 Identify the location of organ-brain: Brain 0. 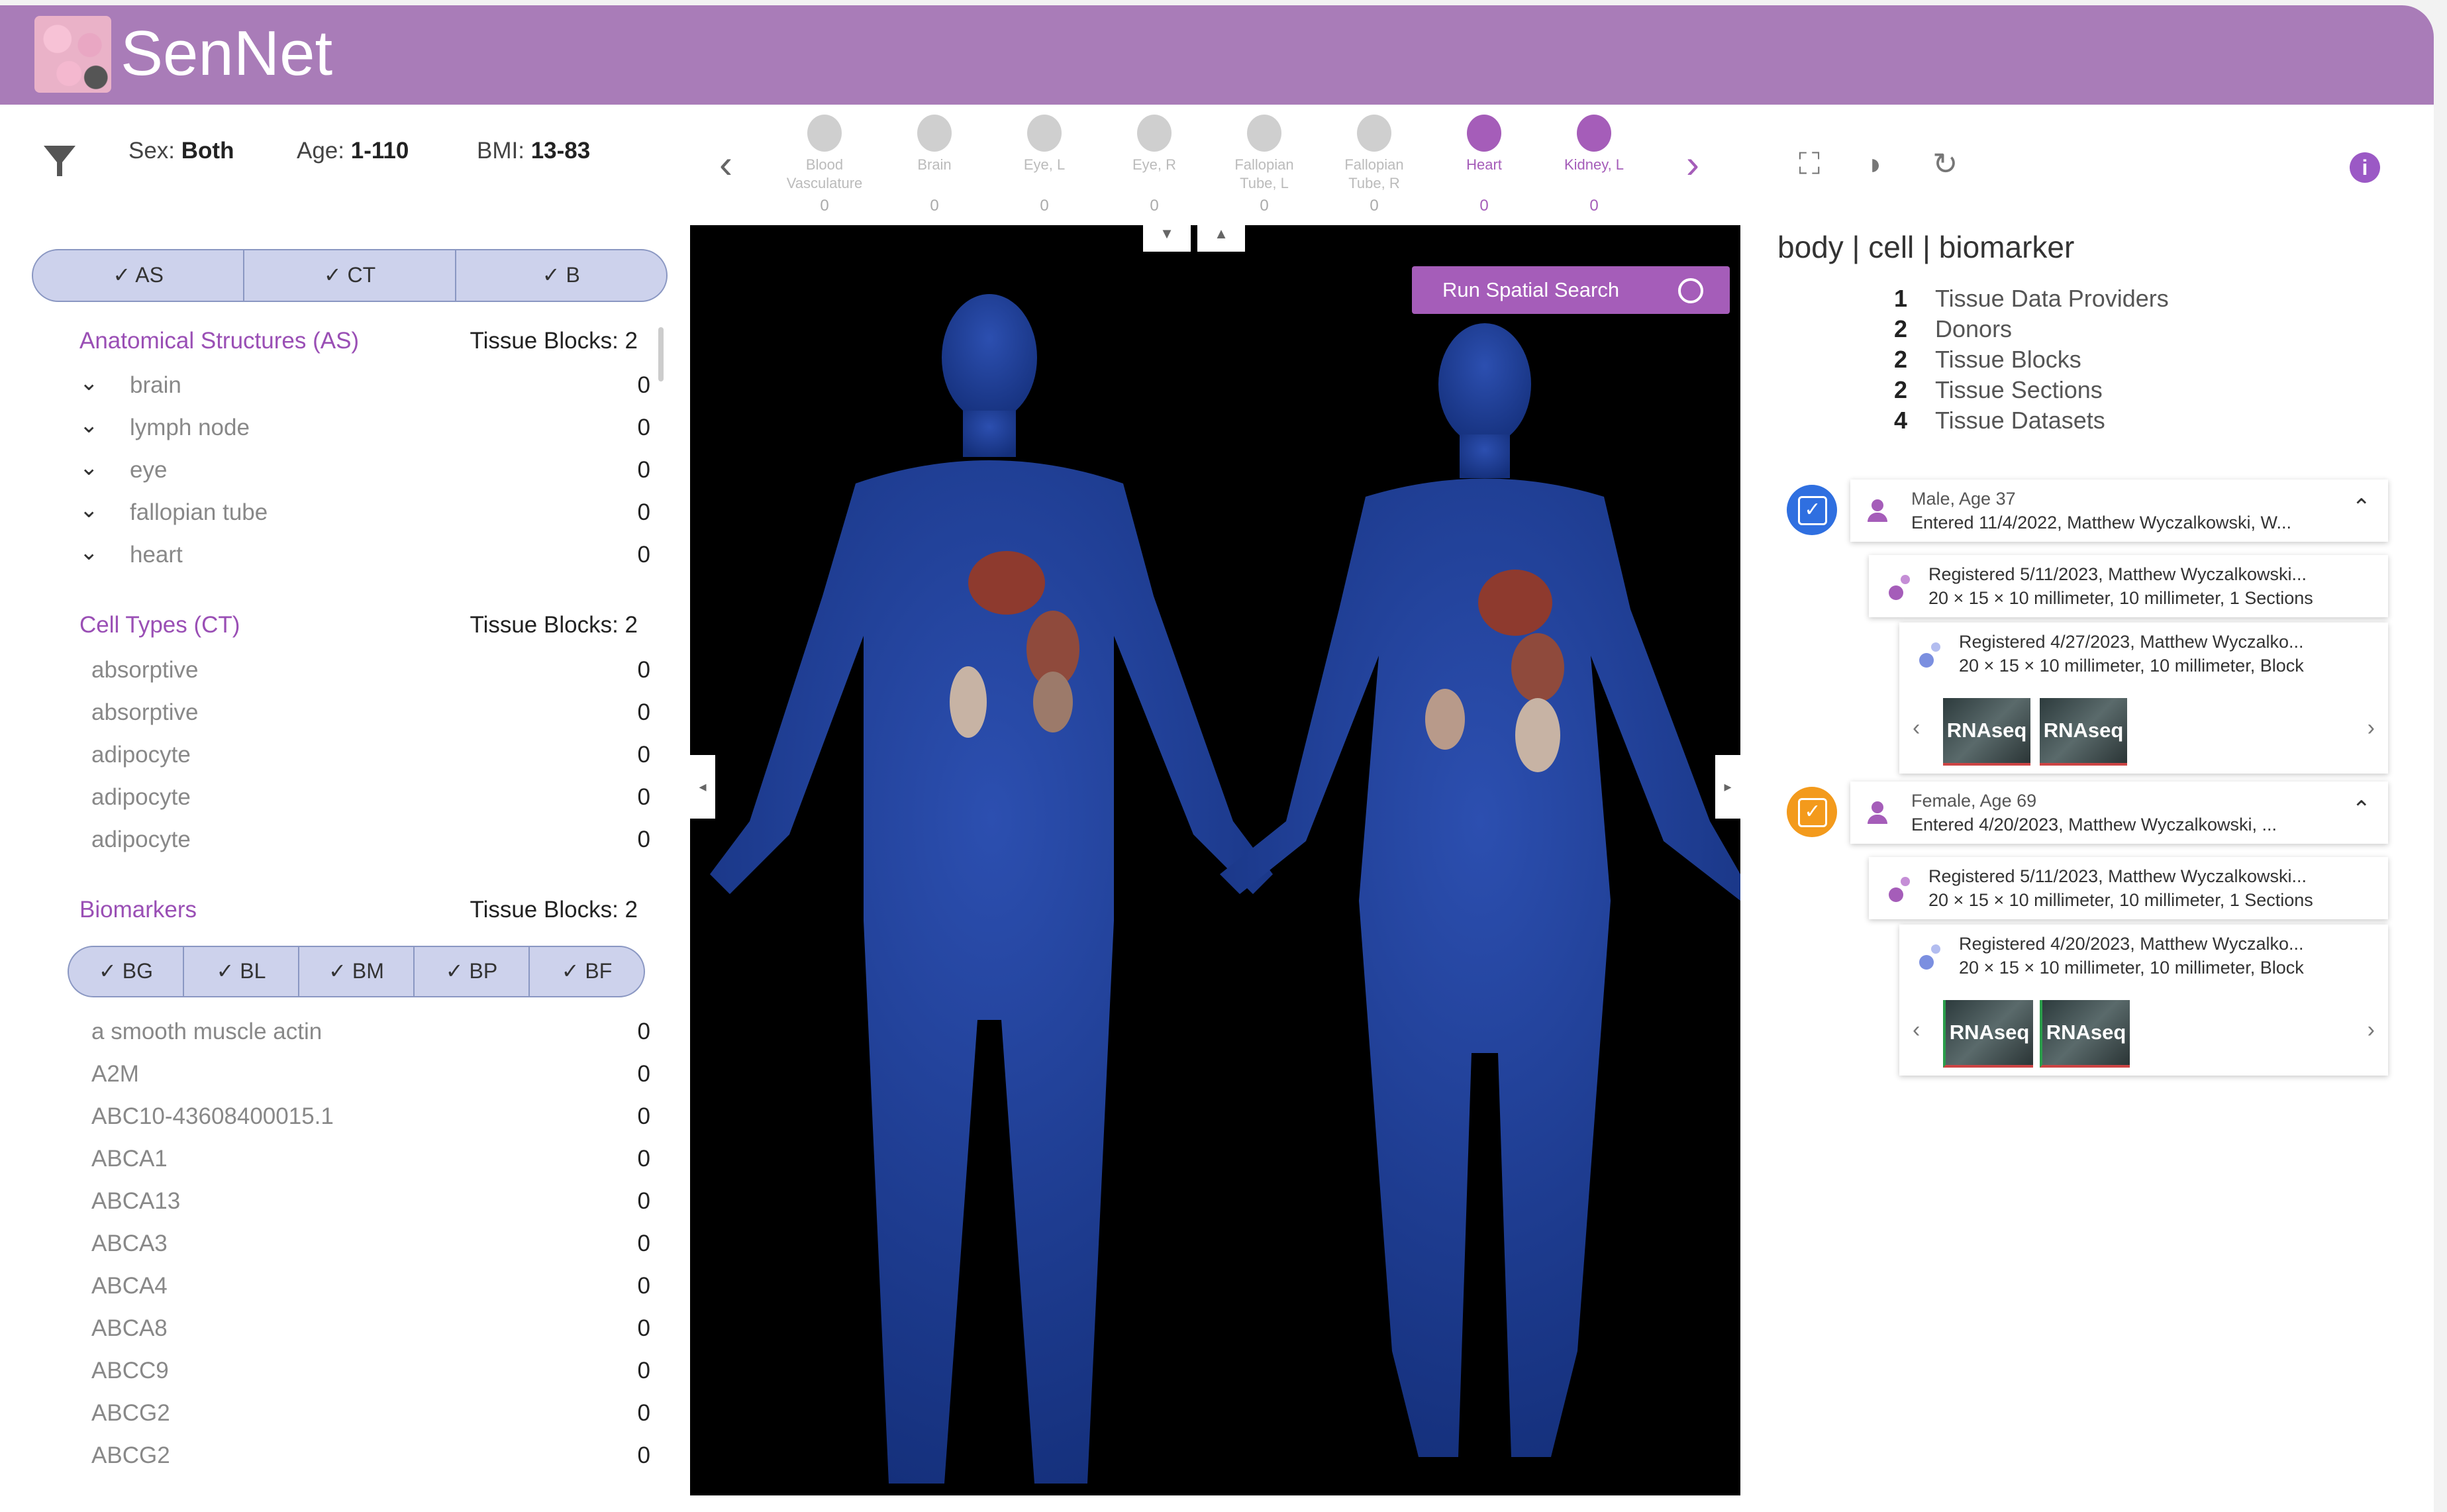
(935, 165).